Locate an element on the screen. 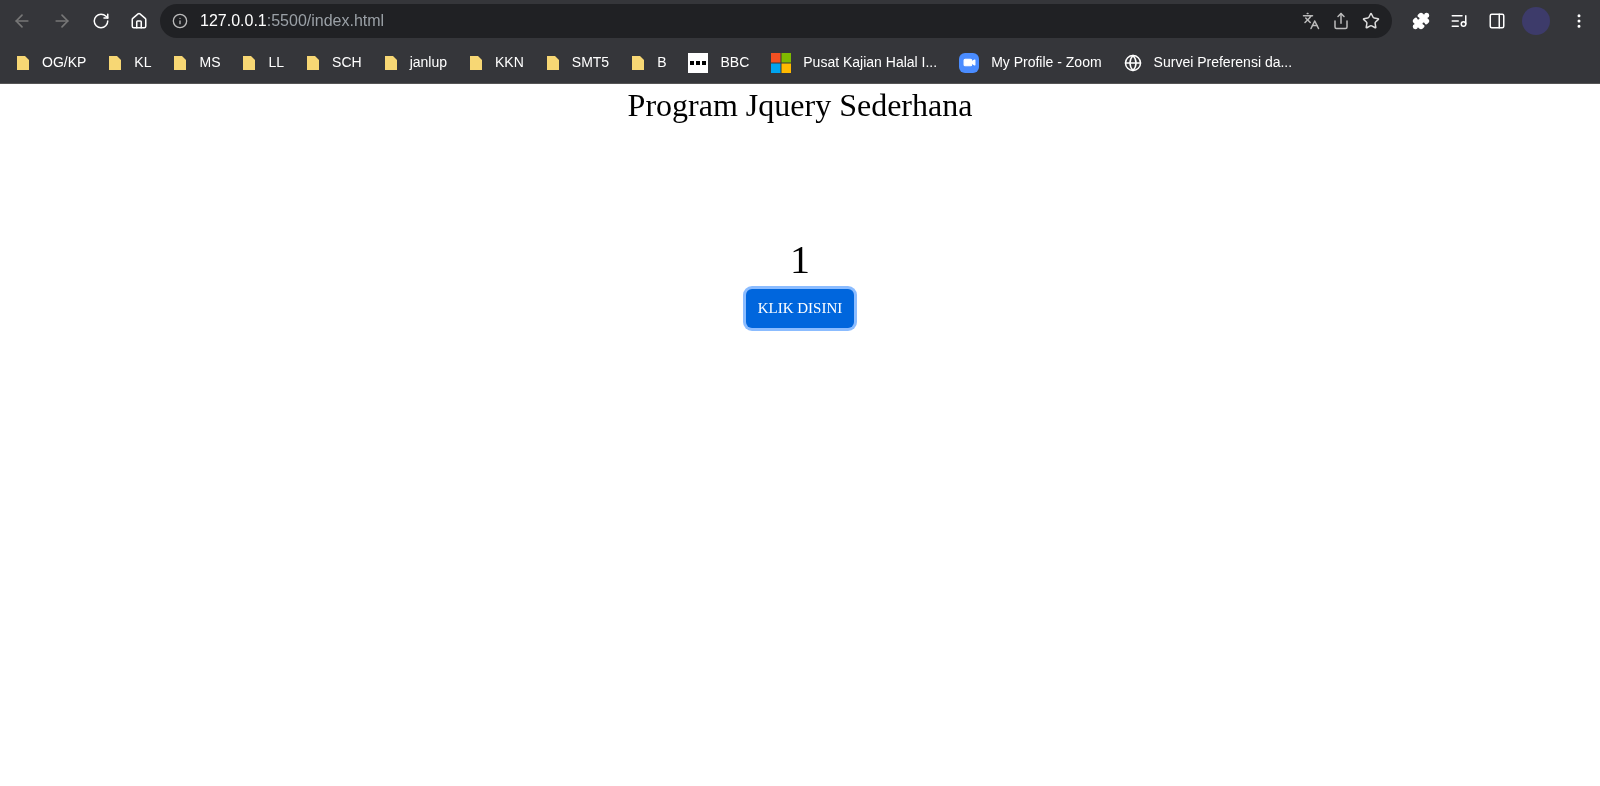 The width and height of the screenshot is (1600, 786). home-icon is located at coordinates (139, 21).